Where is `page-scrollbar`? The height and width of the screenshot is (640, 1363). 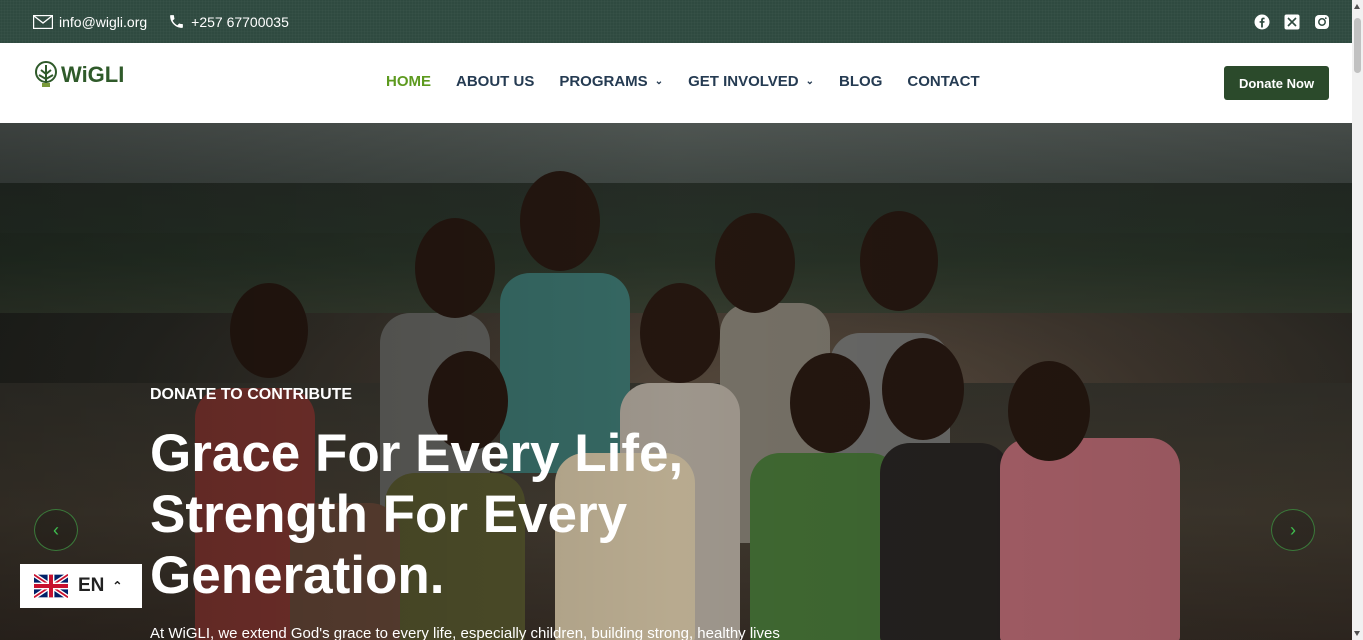 page-scrollbar is located at coordinates (1357, 320).